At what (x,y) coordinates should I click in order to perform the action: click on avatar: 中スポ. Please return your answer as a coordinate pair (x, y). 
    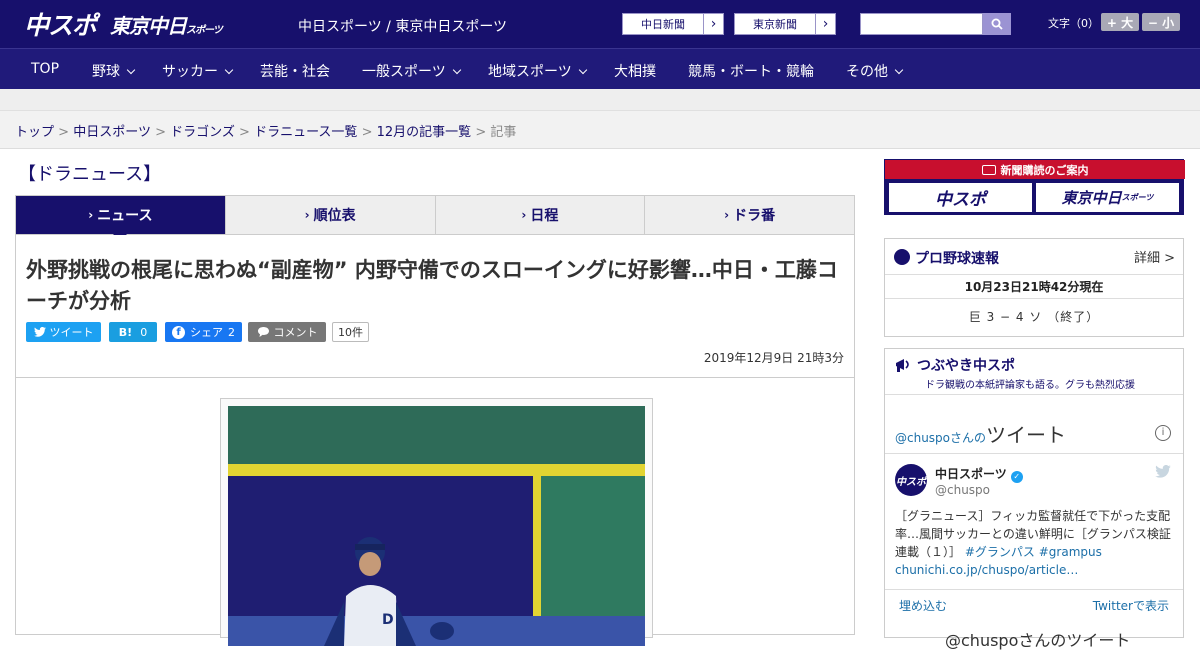
    Looking at the image, I should click on (911, 480).